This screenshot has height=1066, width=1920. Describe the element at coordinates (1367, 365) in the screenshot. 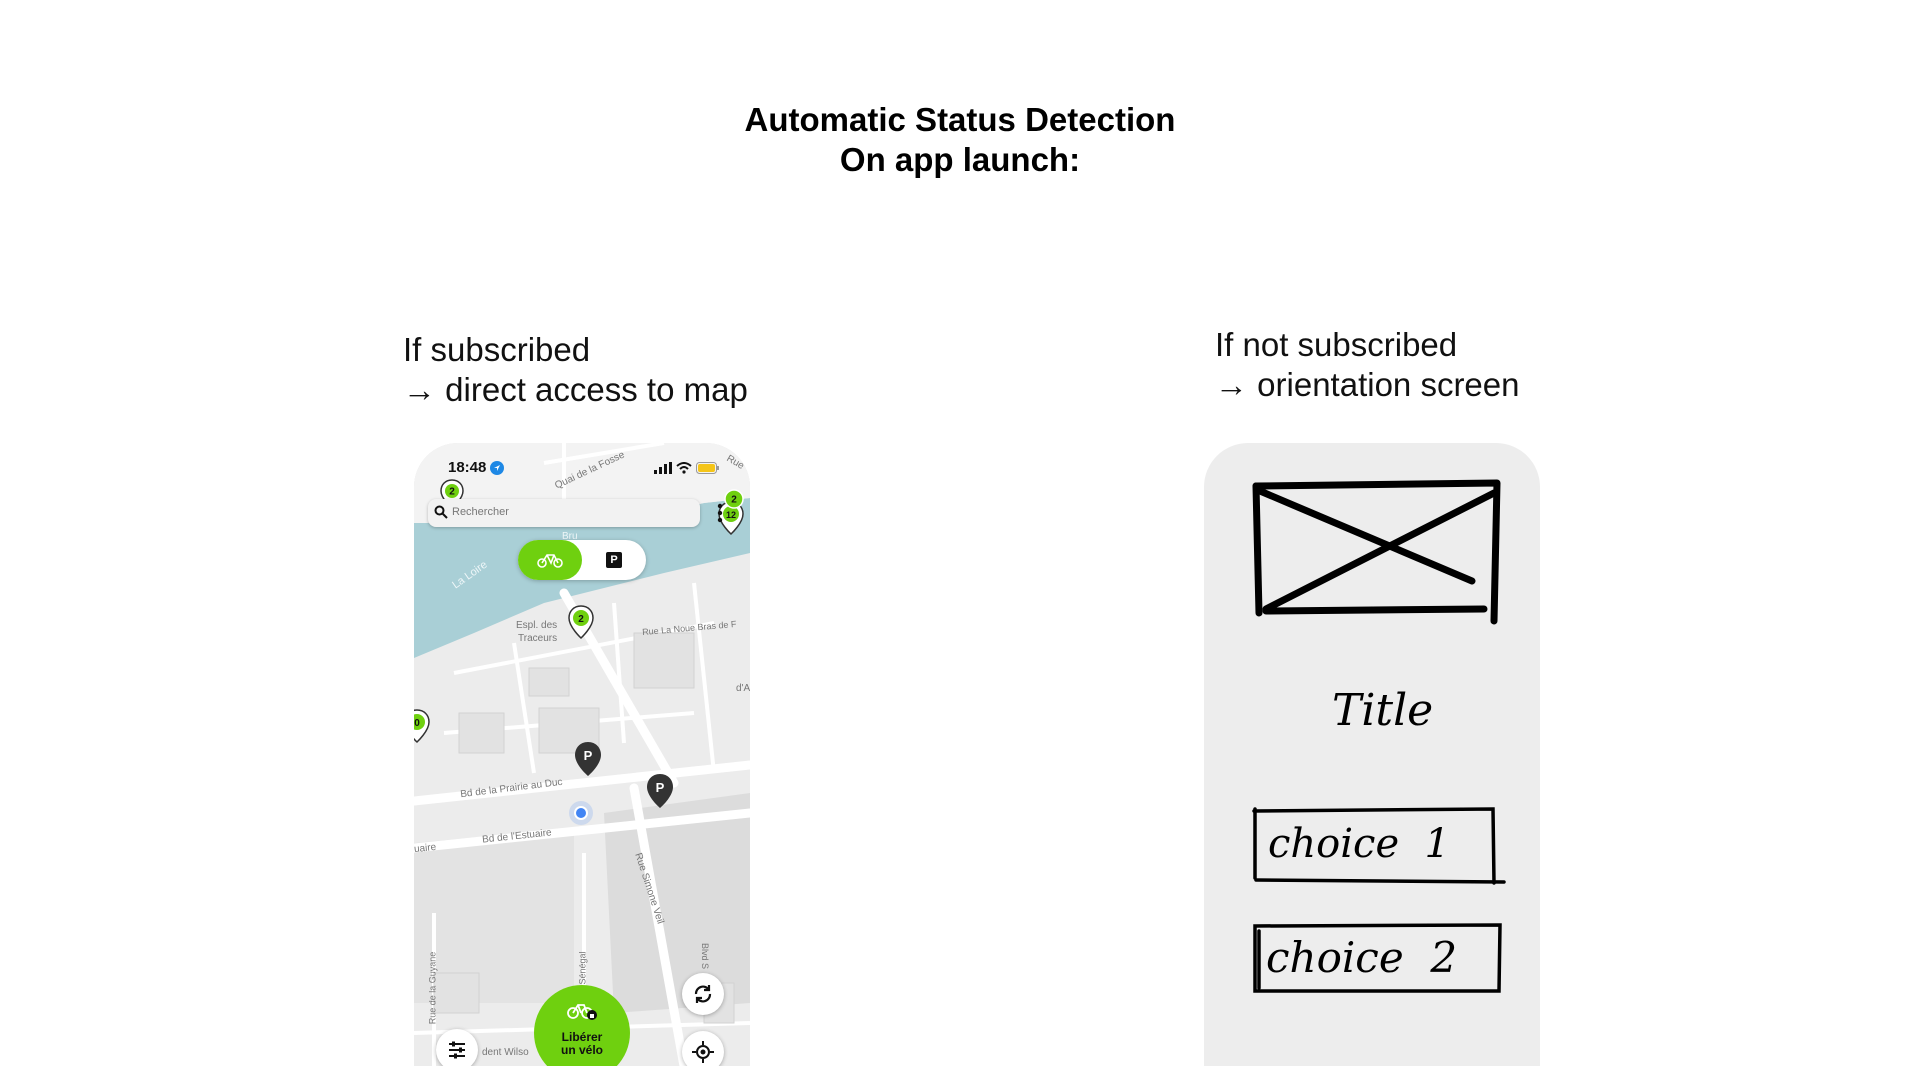

I see `not-subscribed-caption: If not subscribed → orientation screen` at that location.